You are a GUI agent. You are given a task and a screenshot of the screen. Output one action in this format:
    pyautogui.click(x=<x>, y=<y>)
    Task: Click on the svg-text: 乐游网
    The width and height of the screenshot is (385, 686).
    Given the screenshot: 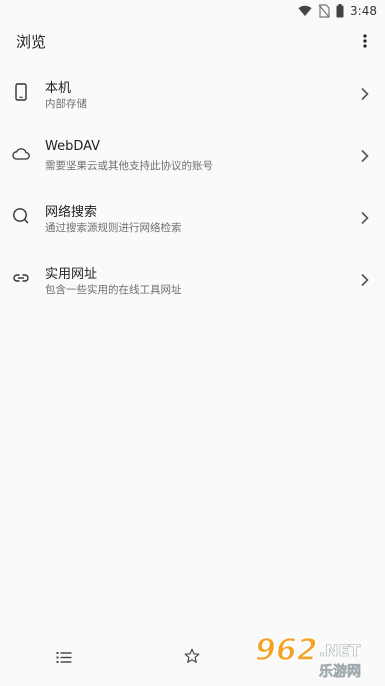 What is the action you would take?
    pyautogui.click(x=340, y=671)
    